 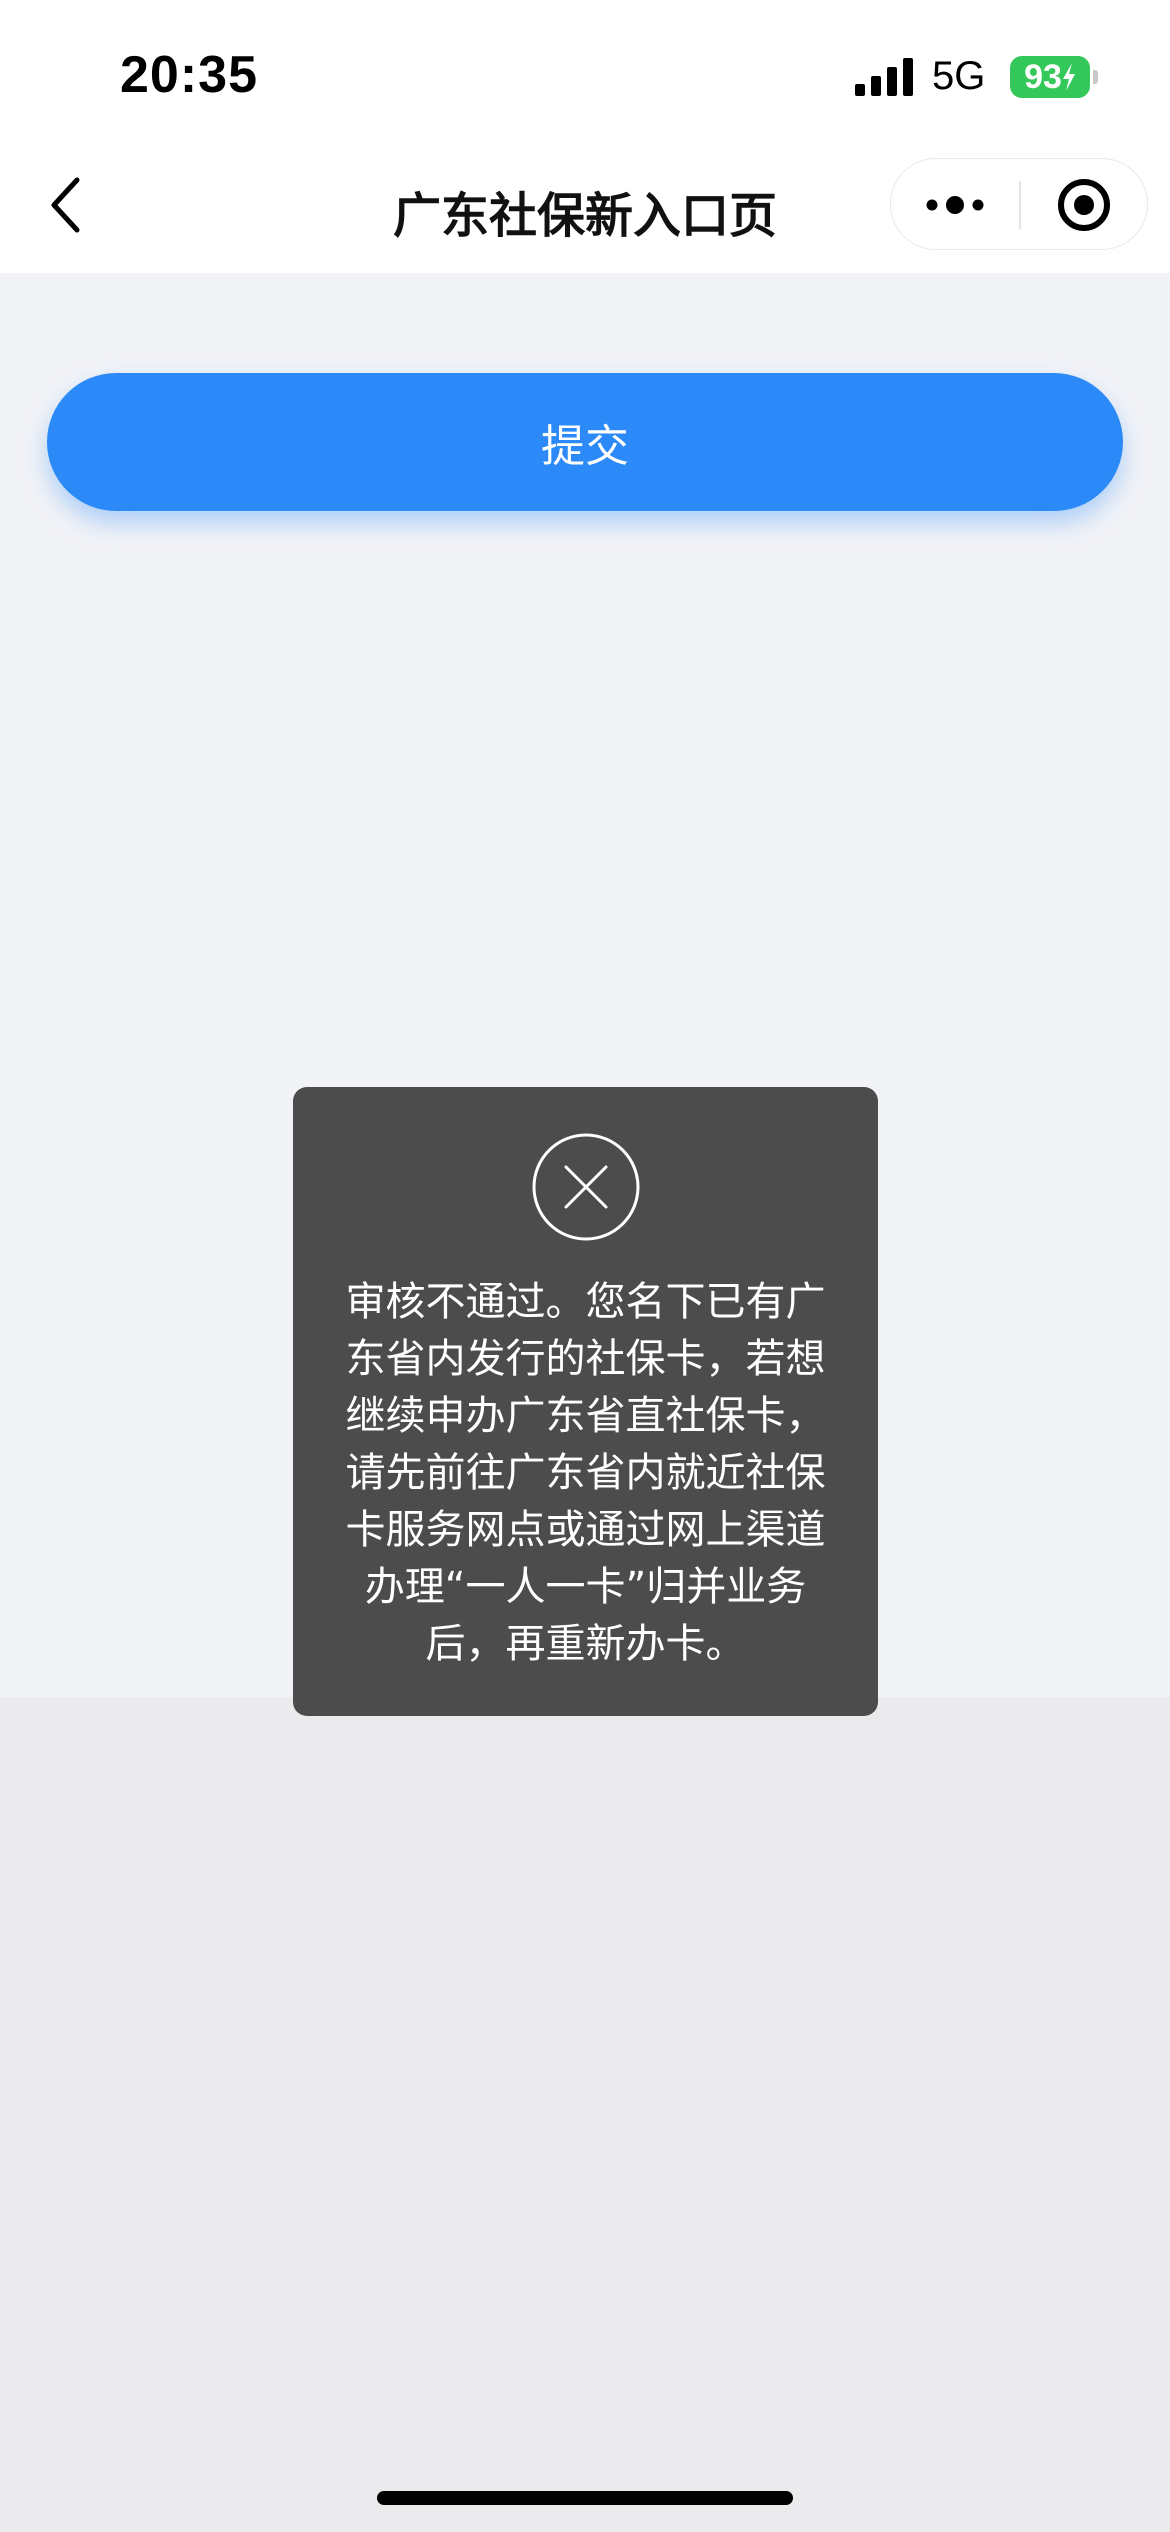 What do you see at coordinates (1095, 77) in the screenshot?
I see `battery-cap` at bounding box center [1095, 77].